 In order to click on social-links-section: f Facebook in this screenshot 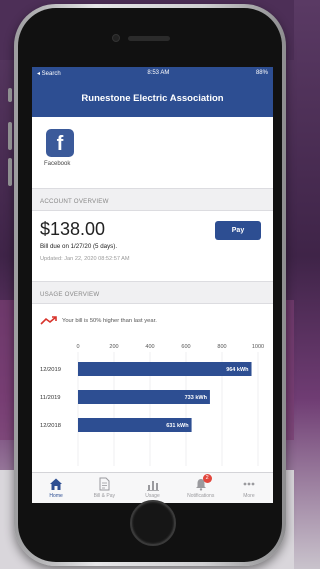, I will do `click(152, 153)`.